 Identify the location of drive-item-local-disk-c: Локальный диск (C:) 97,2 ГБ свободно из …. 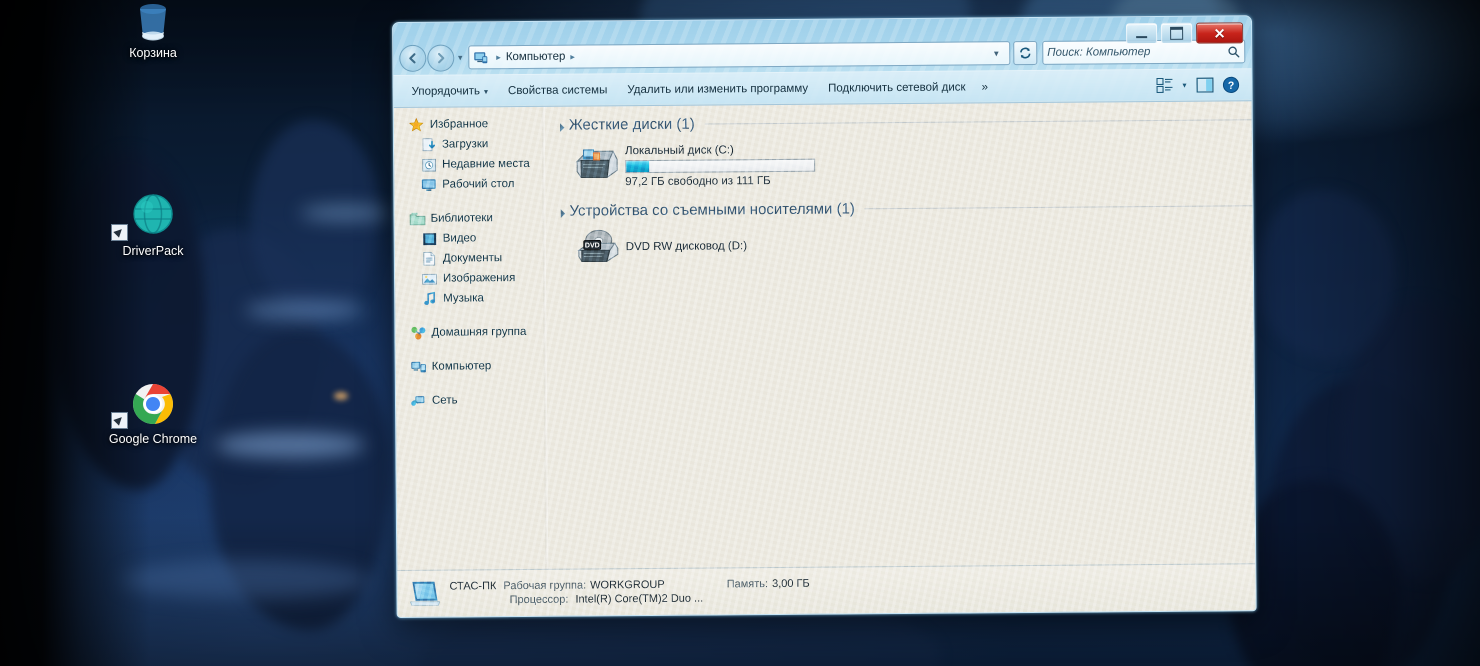
(903, 163).